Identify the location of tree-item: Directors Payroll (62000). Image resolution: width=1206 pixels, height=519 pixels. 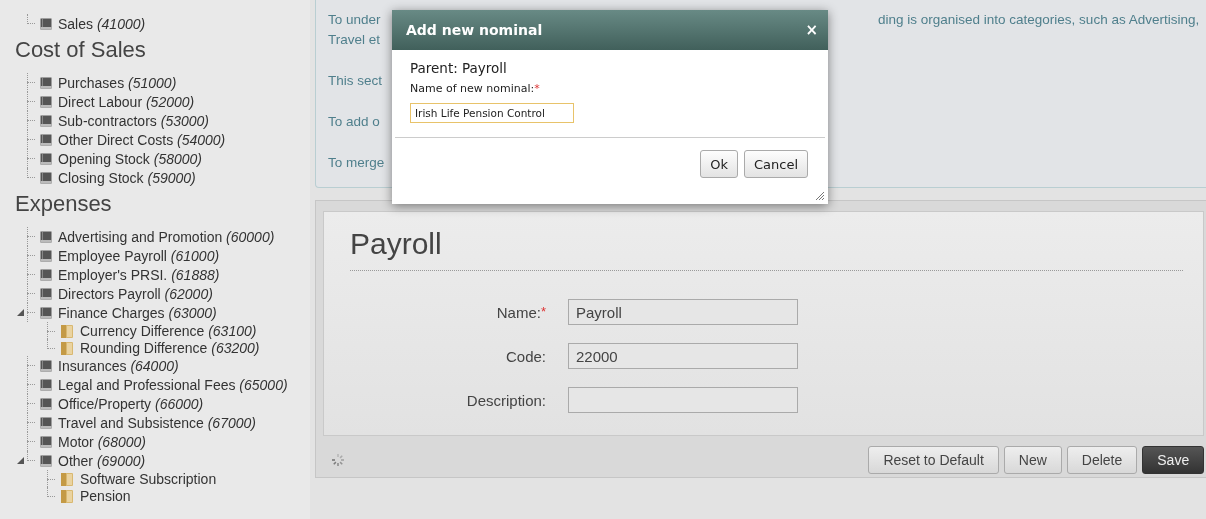
(155, 293).